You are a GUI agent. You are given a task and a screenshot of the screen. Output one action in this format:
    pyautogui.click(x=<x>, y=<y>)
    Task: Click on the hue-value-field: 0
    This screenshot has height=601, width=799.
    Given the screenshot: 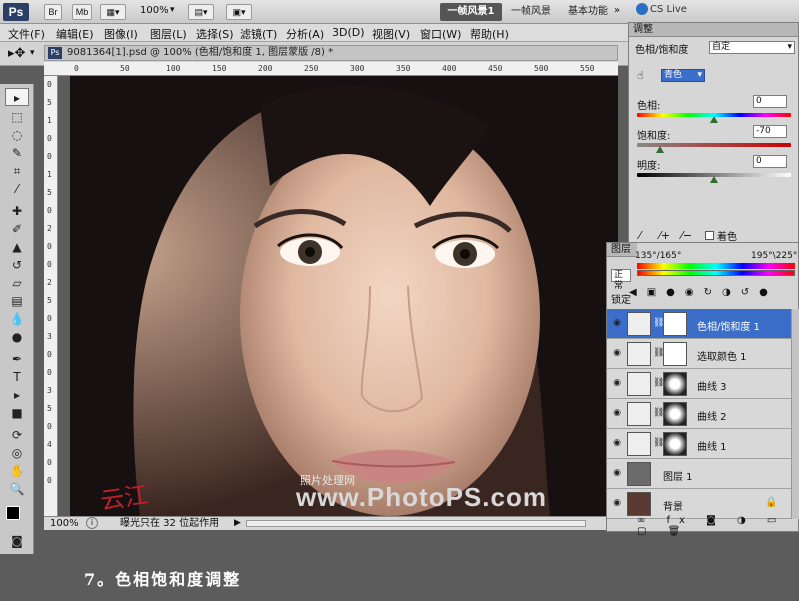 What is the action you would take?
    pyautogui.click(x=770, y=101)
    